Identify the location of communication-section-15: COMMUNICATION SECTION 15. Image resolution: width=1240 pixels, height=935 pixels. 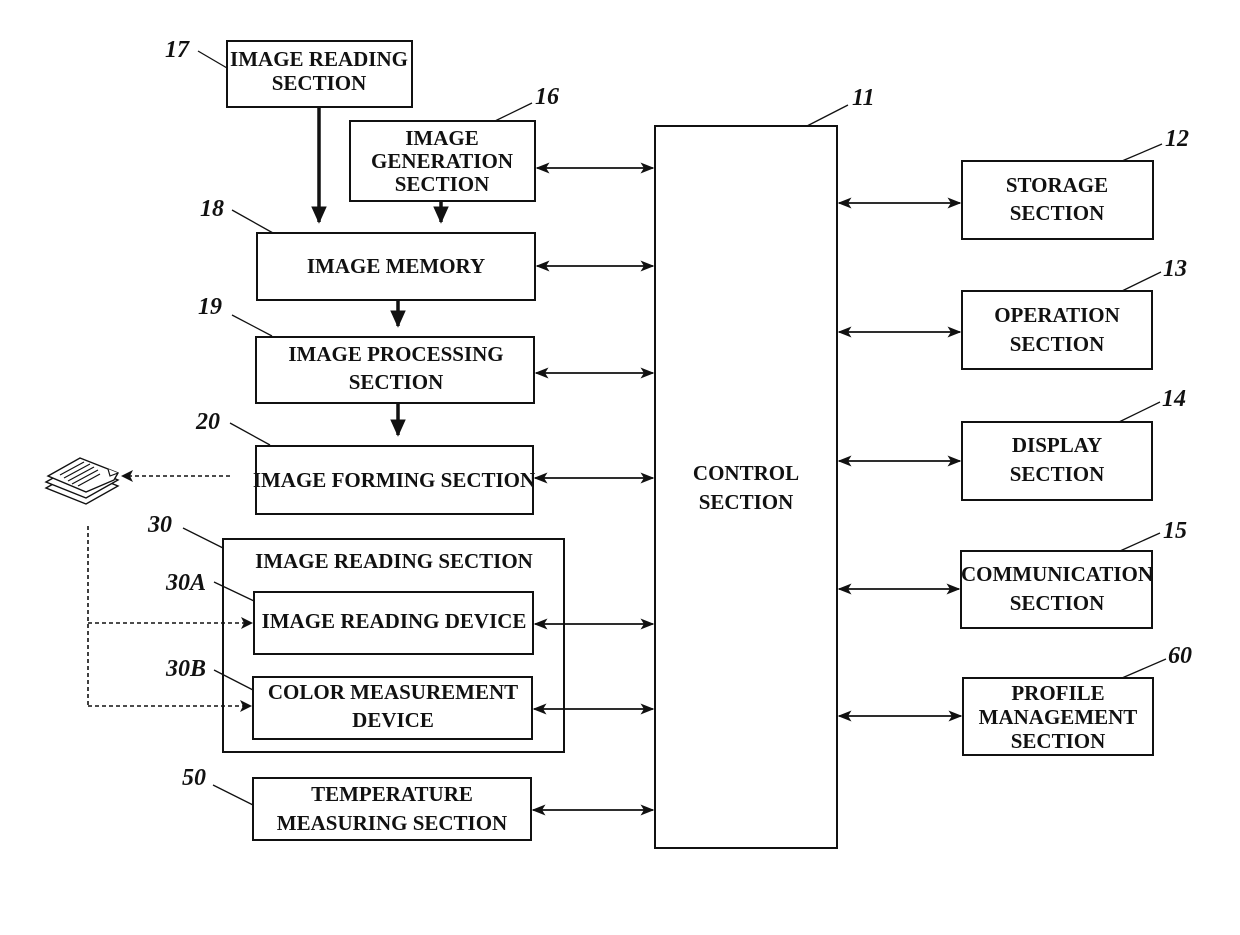
(1073, 573).